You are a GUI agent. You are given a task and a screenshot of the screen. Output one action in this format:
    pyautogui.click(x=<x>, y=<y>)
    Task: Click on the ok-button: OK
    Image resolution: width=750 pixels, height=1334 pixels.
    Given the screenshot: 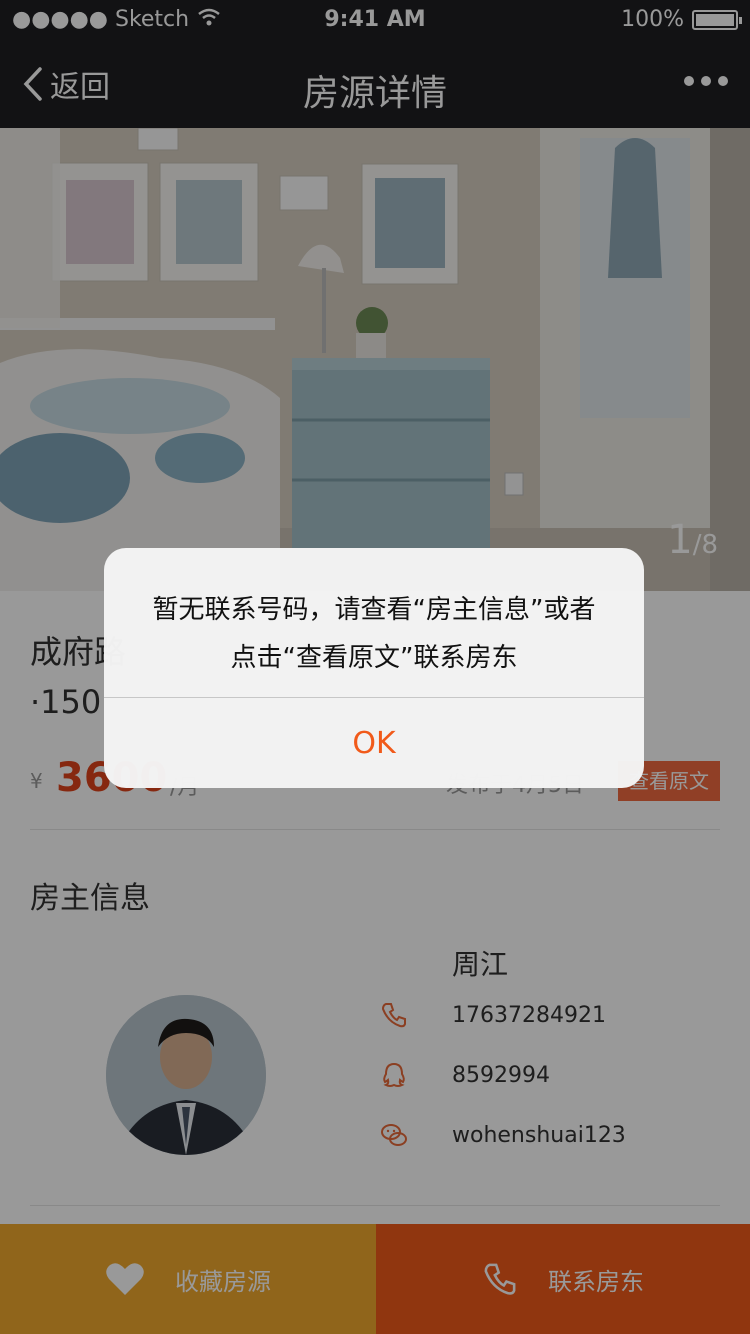 What is the action you would take?
    pyautogui.click(x=374, y=743)
    